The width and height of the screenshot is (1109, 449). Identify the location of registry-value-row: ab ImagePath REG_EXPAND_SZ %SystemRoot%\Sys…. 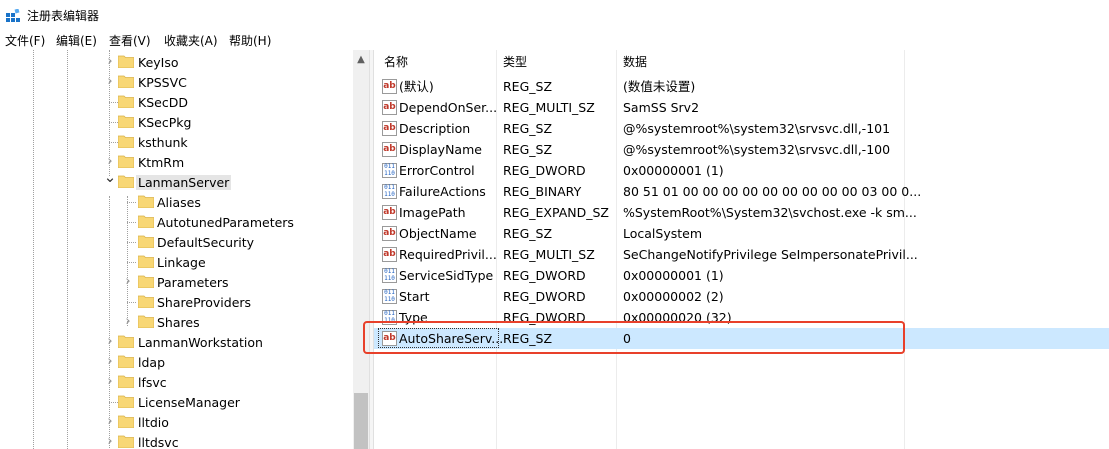
(741, 212).